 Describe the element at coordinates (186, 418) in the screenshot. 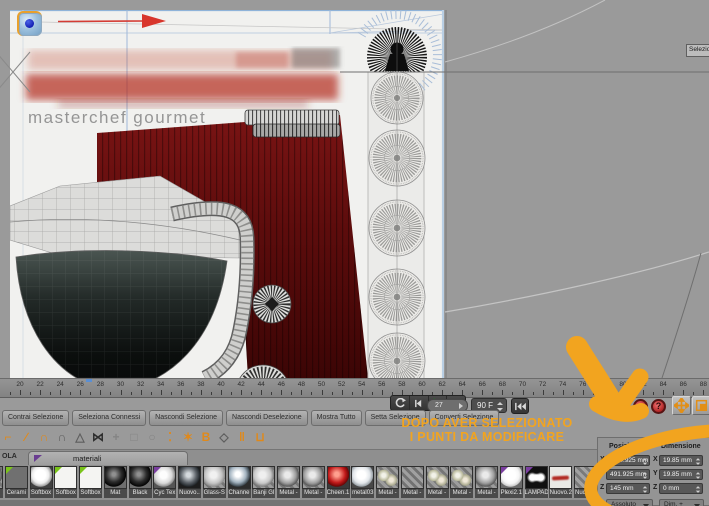

I see `selection-button-nascondi-selezione: Nascondi Selezione` at that location.